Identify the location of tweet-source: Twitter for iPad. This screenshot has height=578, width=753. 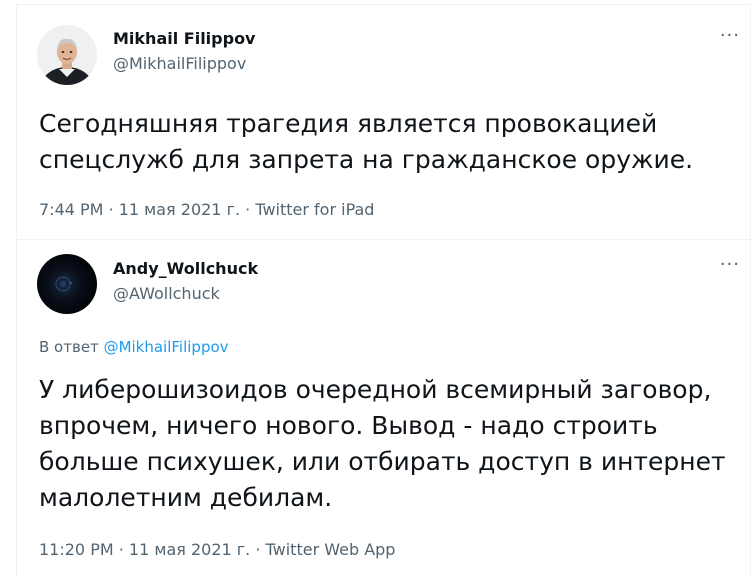
(314, 209).